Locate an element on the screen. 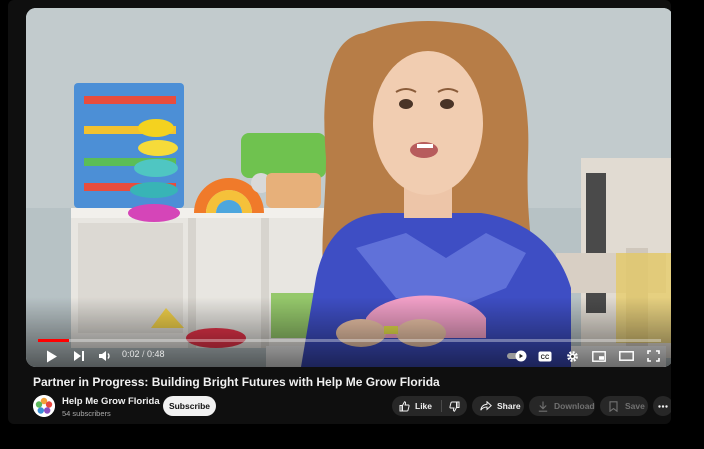  settings-button is located at coordinates (572, 356).